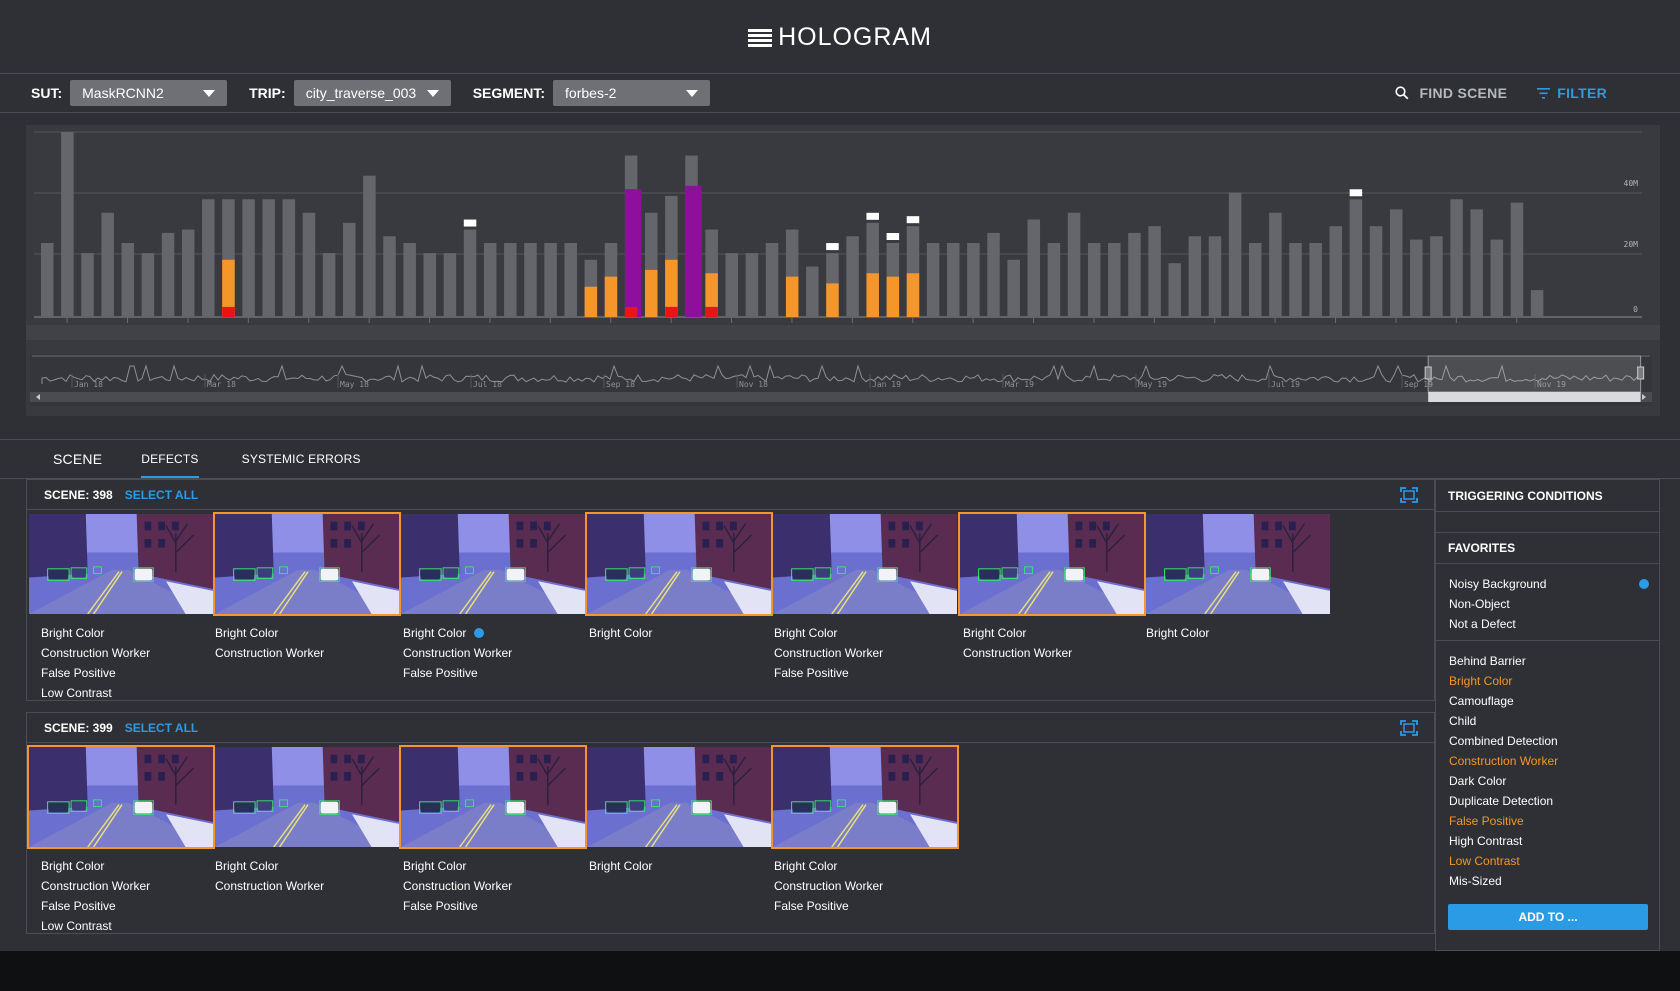  I want to click on condition-item: Construction Worker, so click(1554, 761).